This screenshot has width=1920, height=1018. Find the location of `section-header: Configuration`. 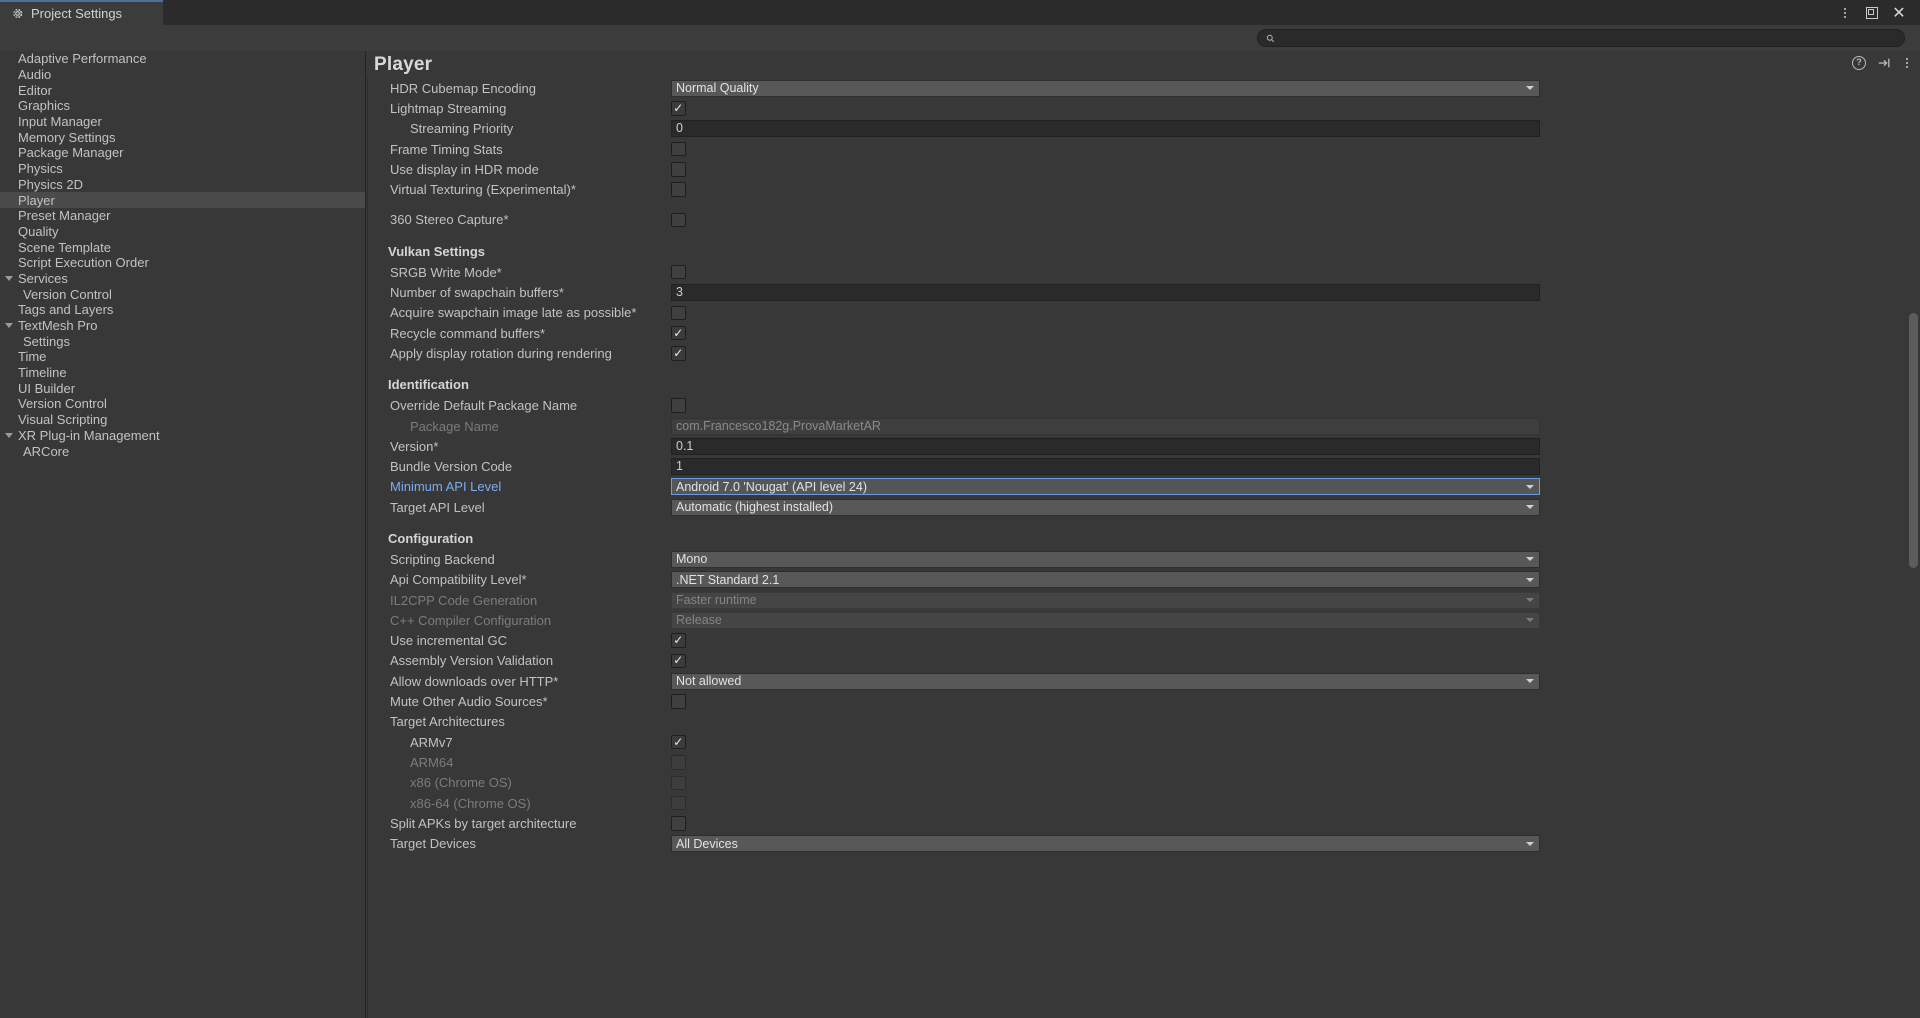

section-header: Configuration is located at coordinates (431, 538).